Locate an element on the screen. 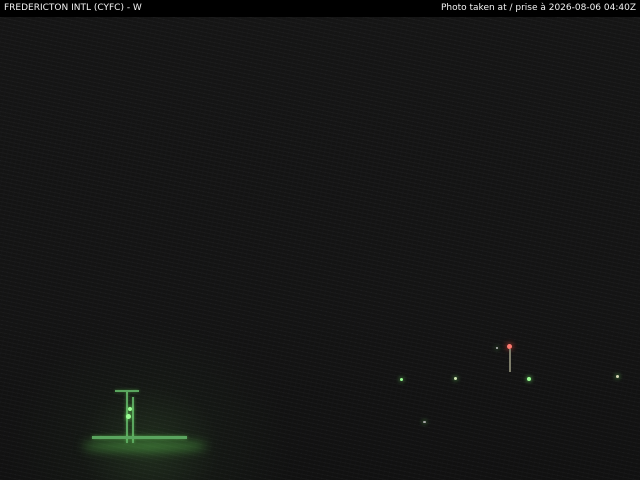 The width and height of the screenshot is (640, 480). tower-light-post is located at coordinates (510, 360).